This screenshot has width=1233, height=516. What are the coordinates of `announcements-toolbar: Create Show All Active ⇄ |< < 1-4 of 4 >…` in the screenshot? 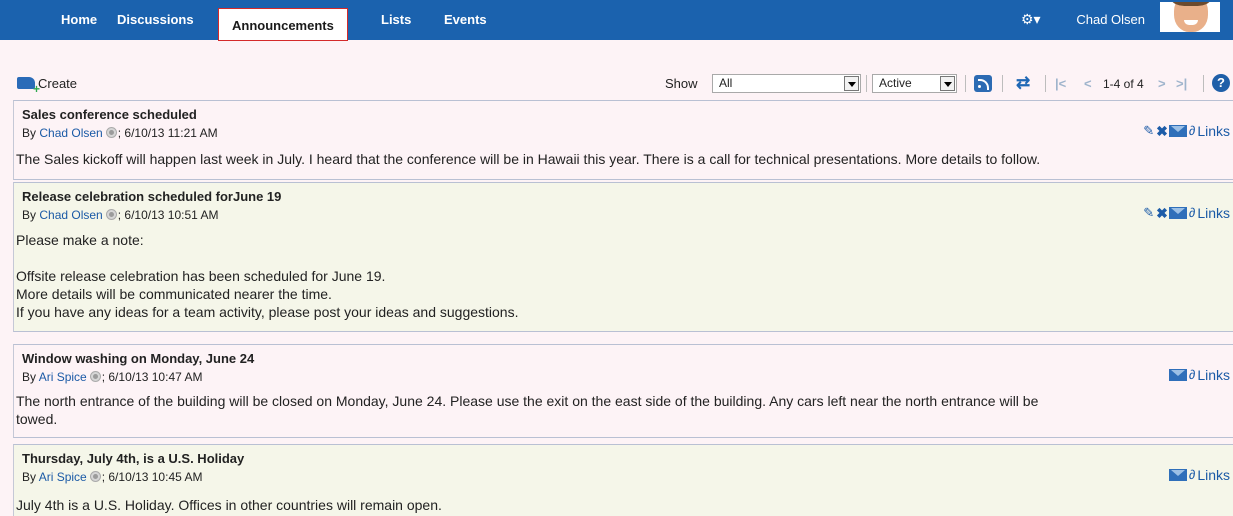 It's located at (616, 84).